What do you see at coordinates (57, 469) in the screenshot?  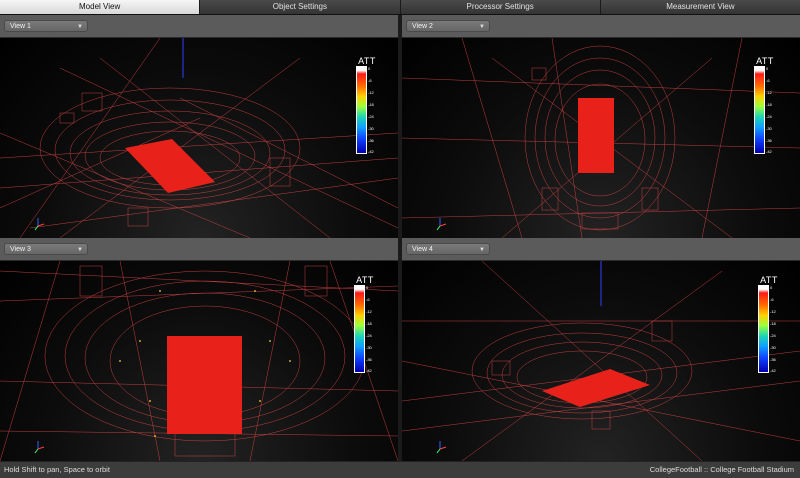 I see `status-hint: Hold Shift to pan, Space to orbit` at bounding box center [57, 469].